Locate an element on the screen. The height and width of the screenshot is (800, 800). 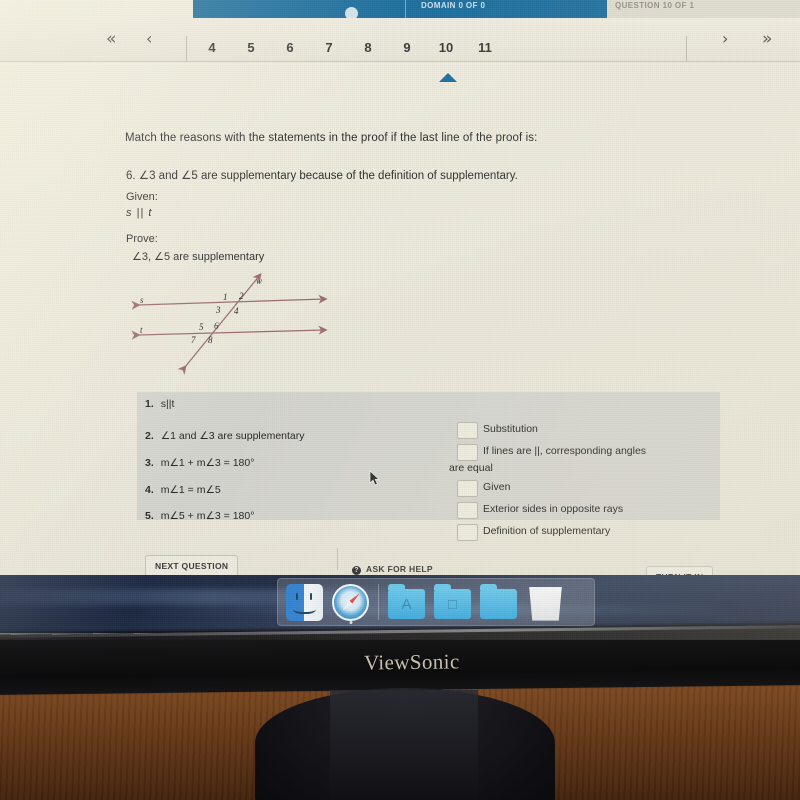
documents-folder-glyph: □ is located at coordinates (452, 604).